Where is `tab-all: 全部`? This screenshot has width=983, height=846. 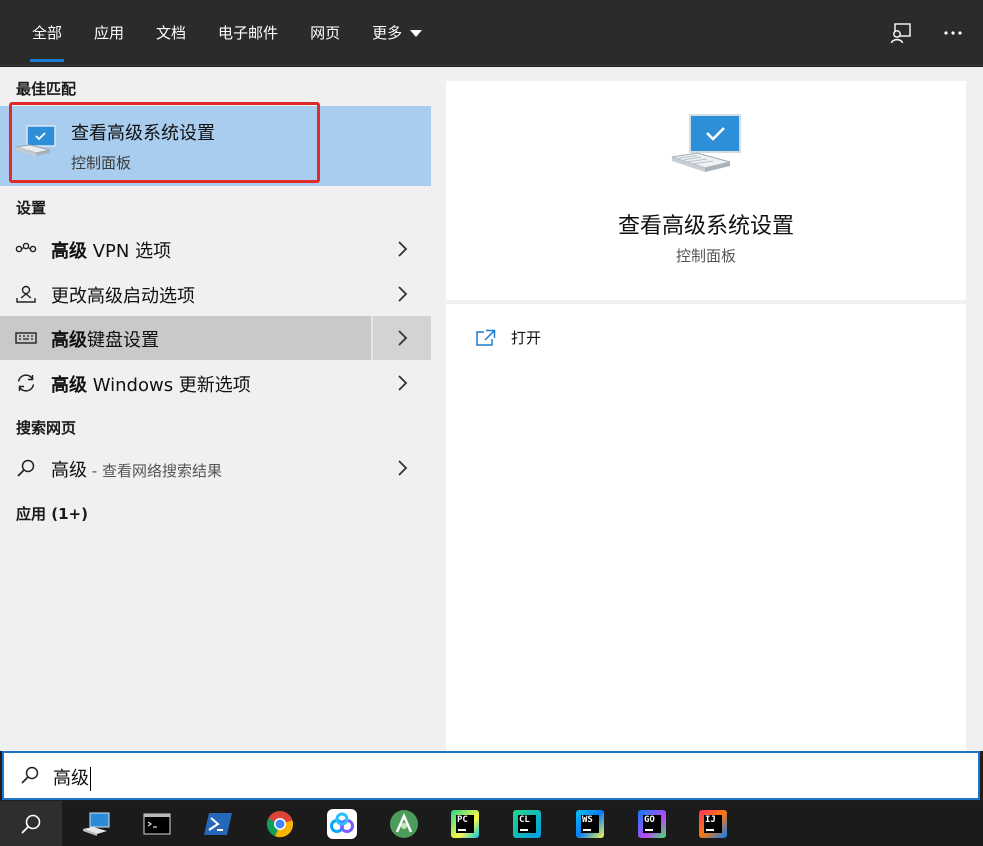 tab-all: 全部 is located at coordinates (47, 33).